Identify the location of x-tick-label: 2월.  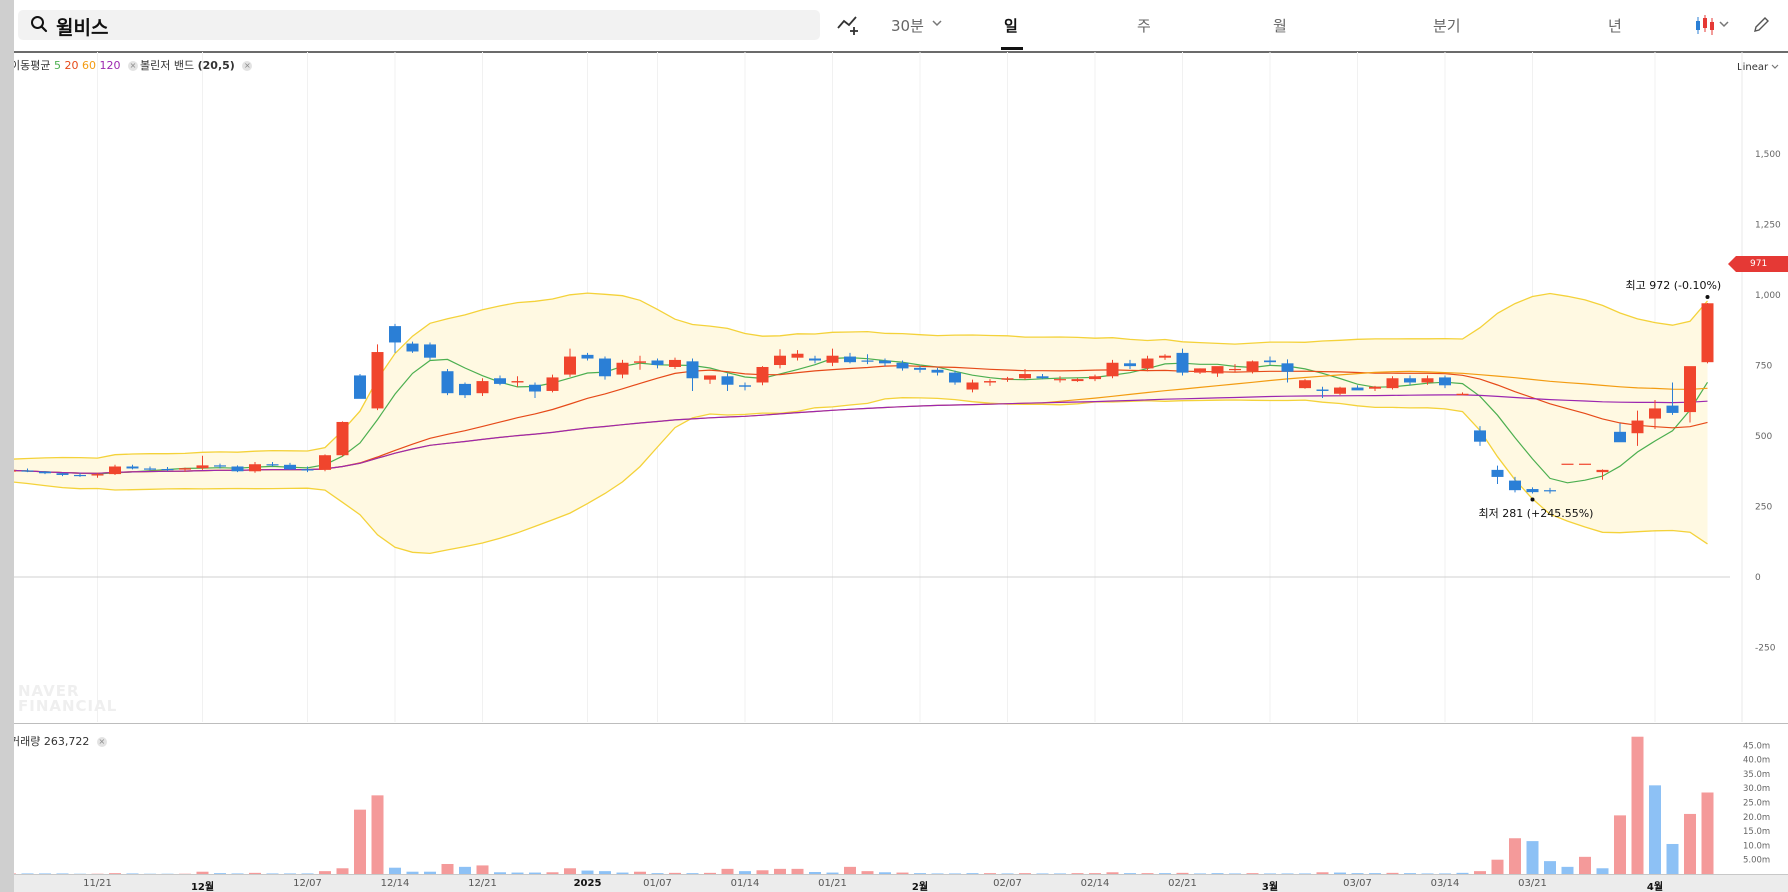
(920, 887).